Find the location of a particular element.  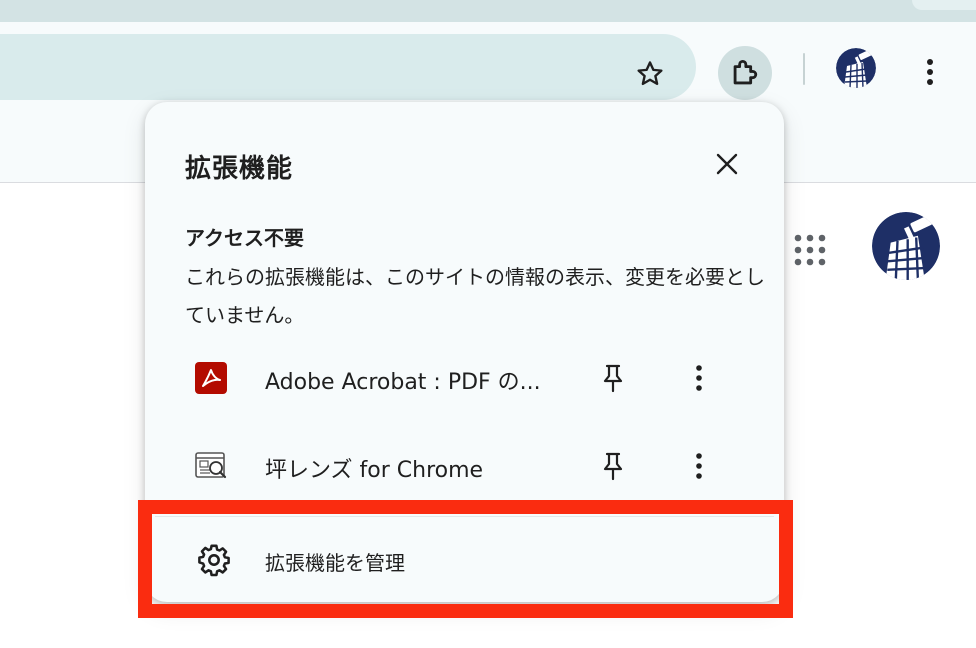

profile-avatar is located at coordinates (856, 68).